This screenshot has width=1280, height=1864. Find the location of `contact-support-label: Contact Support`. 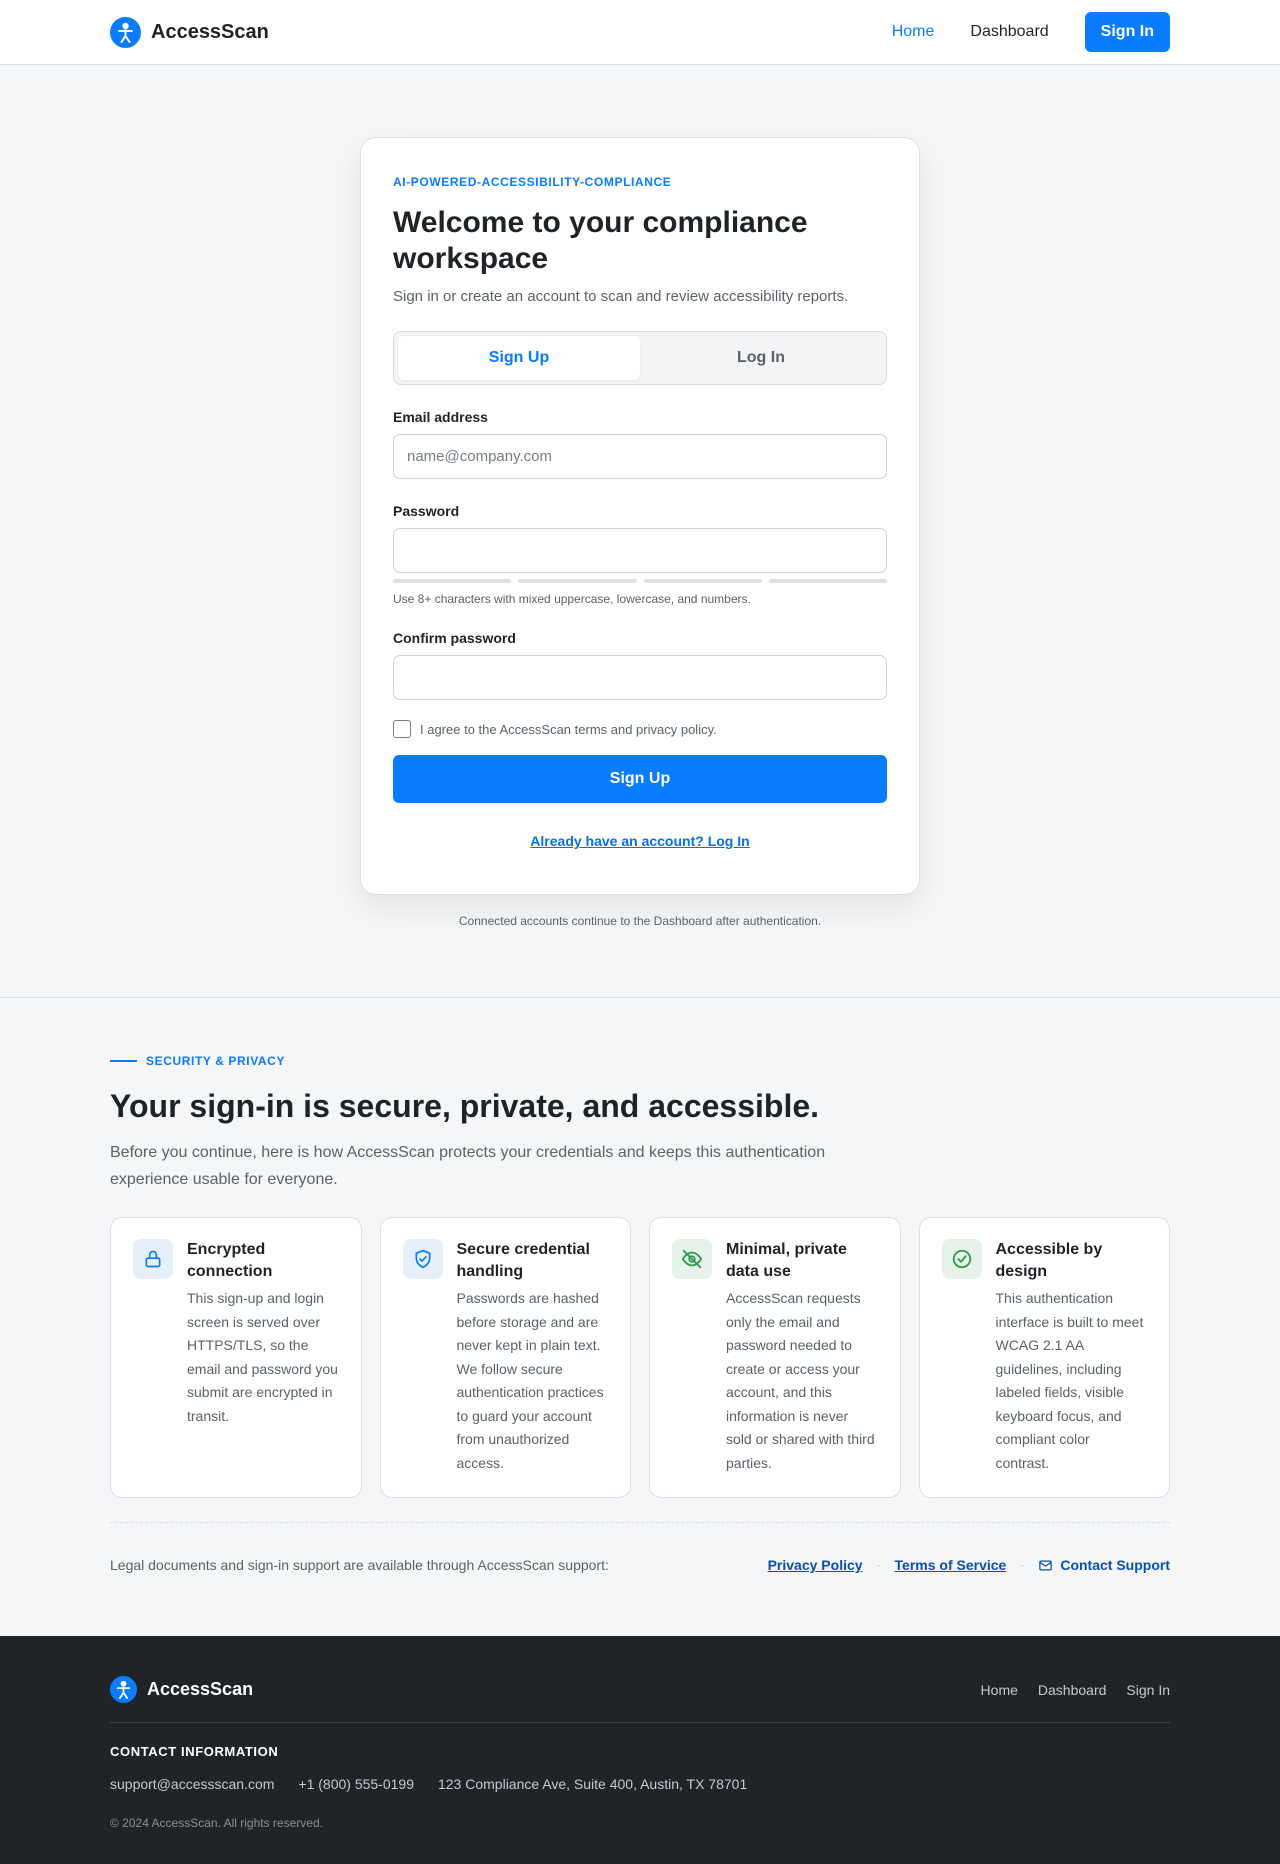

contact-support-label: Contact Support is located at coordinates (1115, 1565).